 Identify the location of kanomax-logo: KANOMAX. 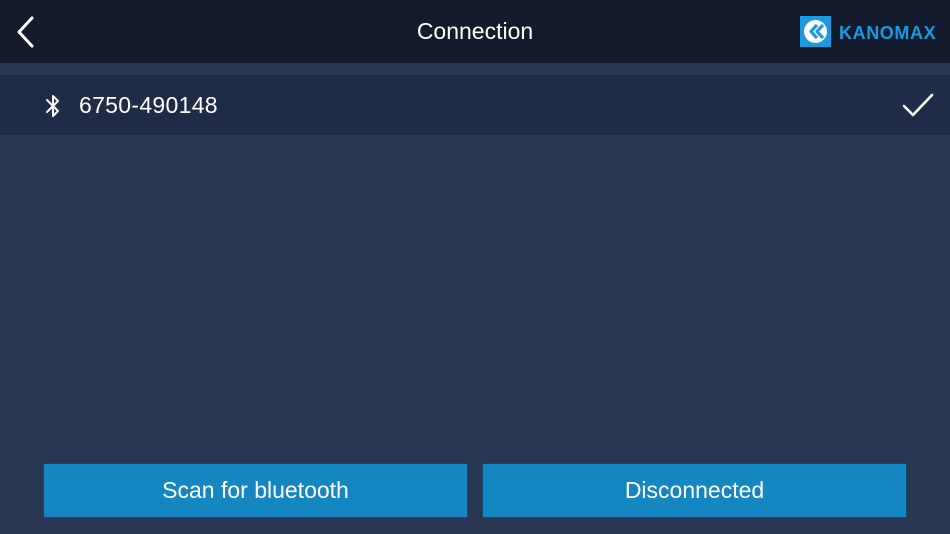
(868, 31).